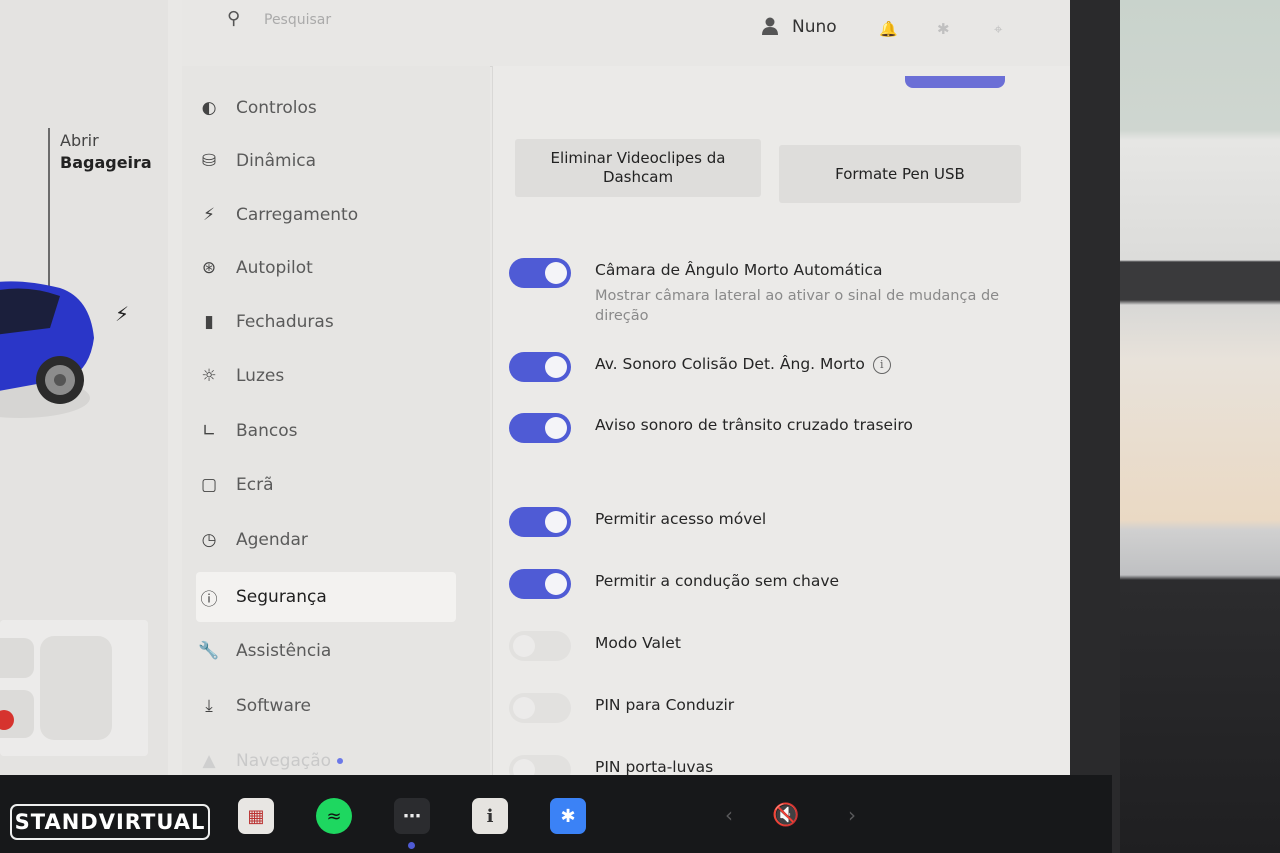 The height and width of the screenshot is (853, 1280). Describe the element at coordinates (285, 322) in the screenshot. I see `sidebar-item-label: Fechaduras` at that location.